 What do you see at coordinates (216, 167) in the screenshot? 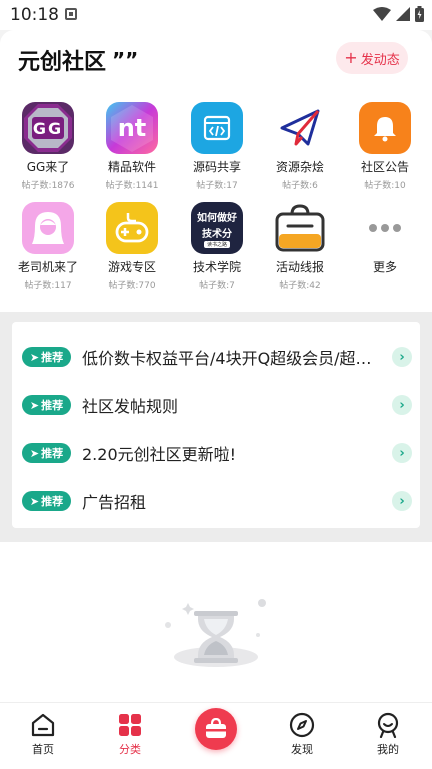
I see `category-name: 源码共享` at bounding box center [216, 167].